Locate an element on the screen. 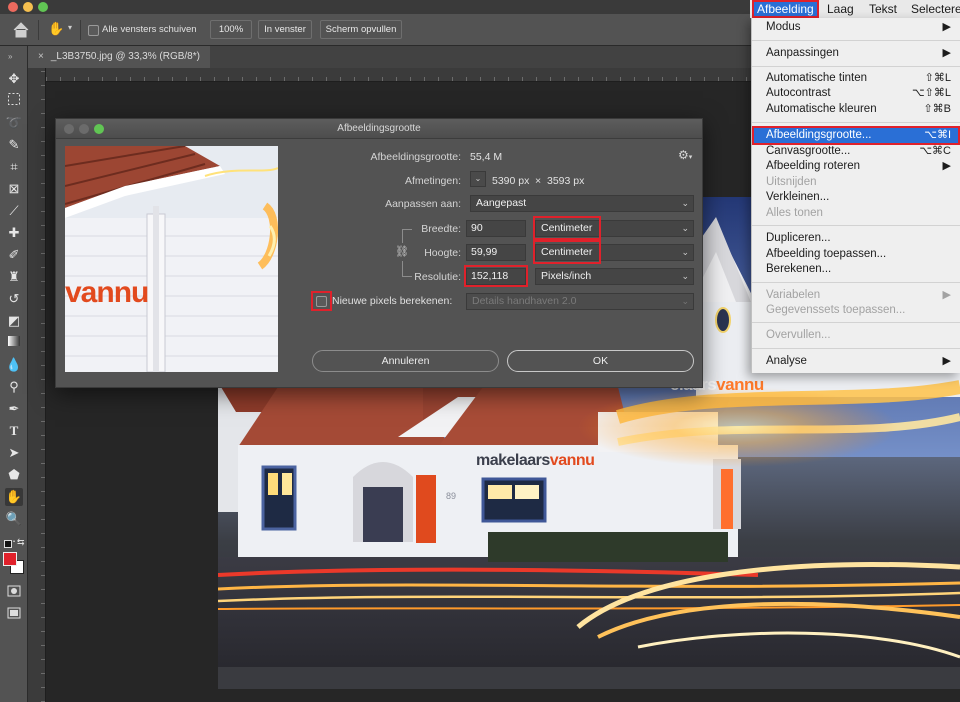 This screenshot has width=960, height=702. menu-item-shortcut: ⌥⇧⌘L is located at coordinates (931, 93).